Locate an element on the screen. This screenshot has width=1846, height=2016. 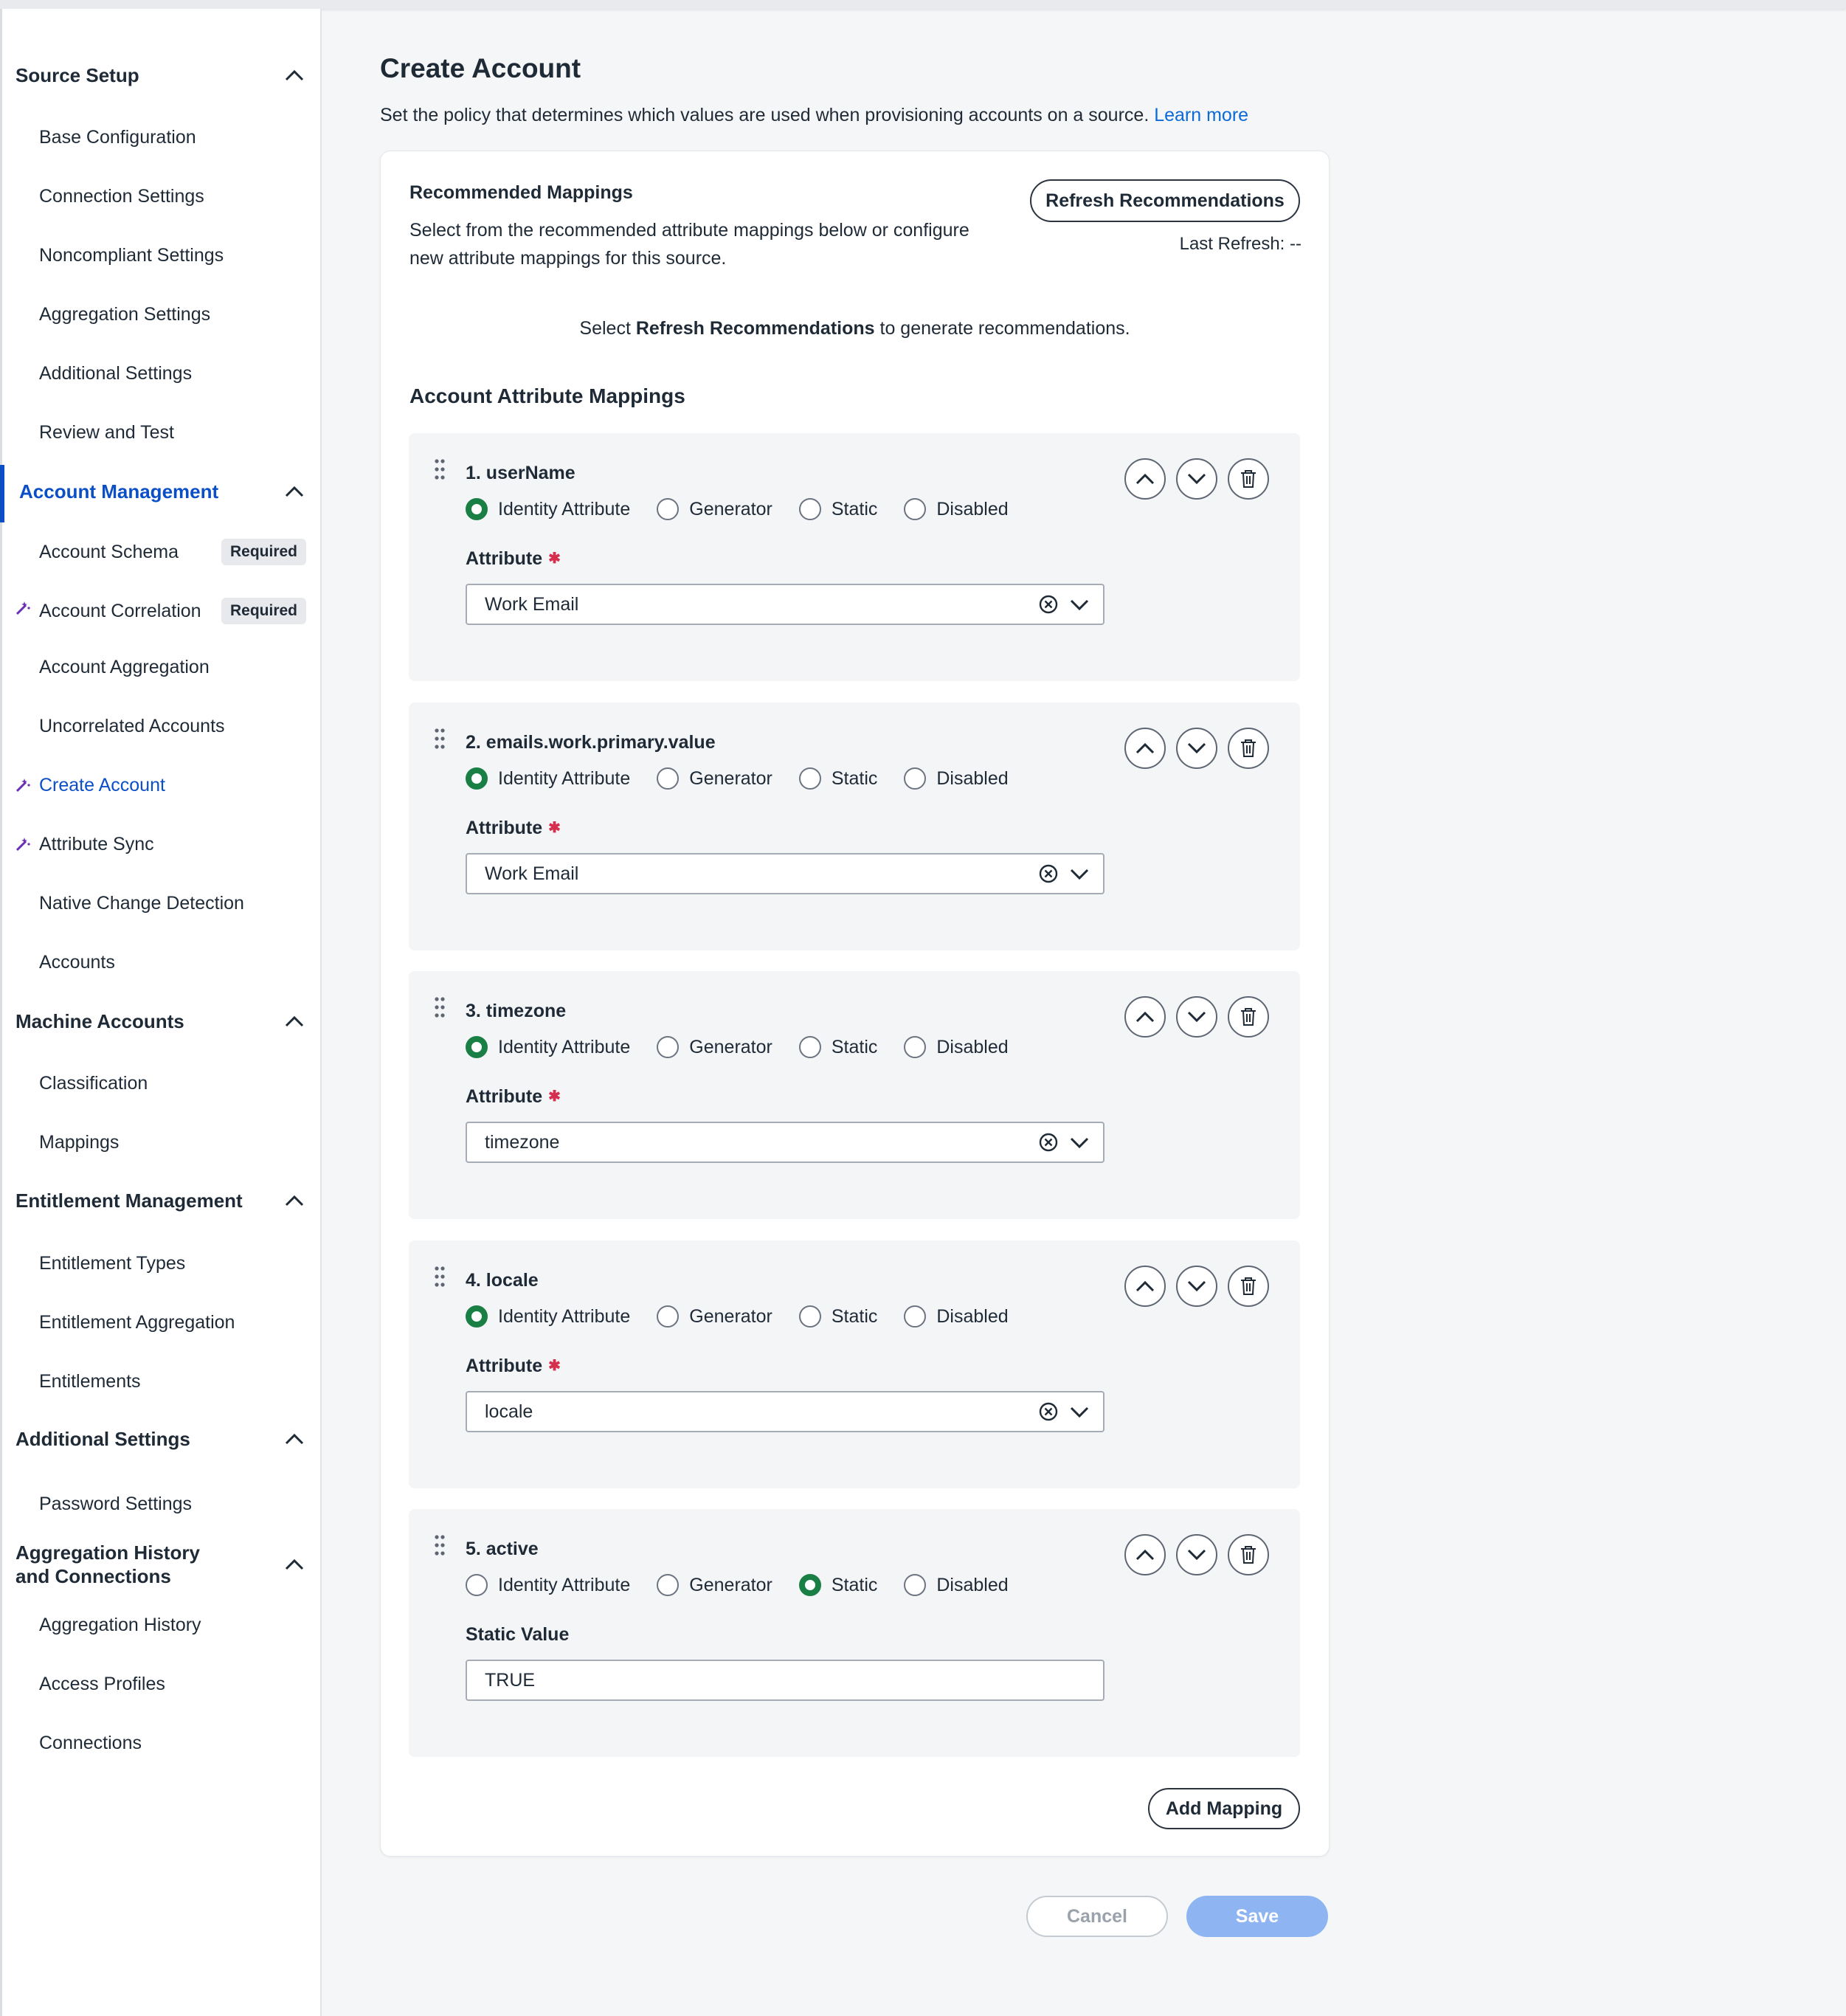
sidebar-item-account-schema: Account Schema Required is located at coordinates (172, 552).